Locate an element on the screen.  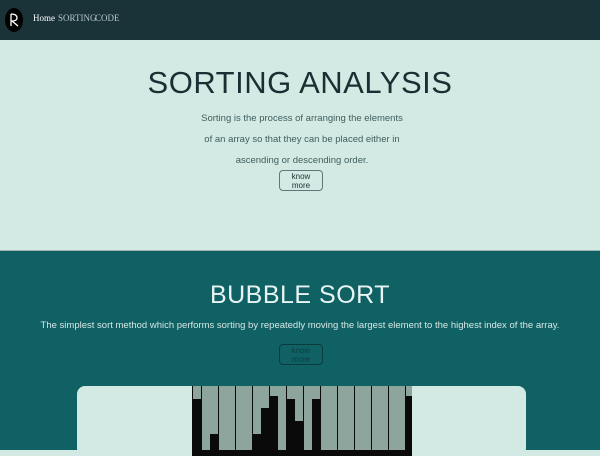
visualizer-card is located at coordinates (301, 421).